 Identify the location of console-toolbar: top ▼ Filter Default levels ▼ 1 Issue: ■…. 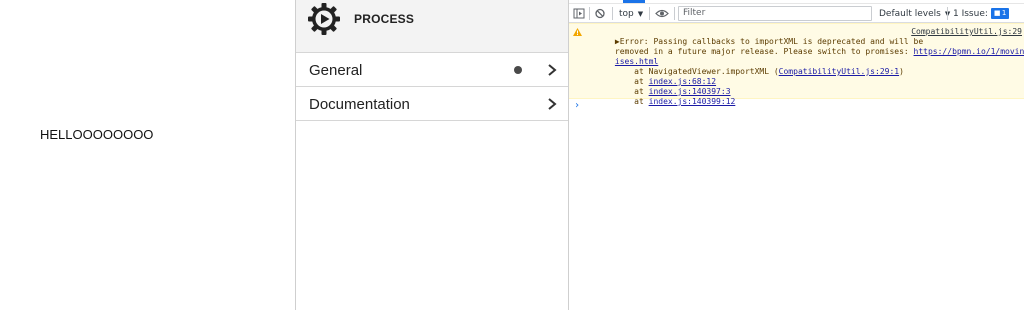
(796, 13).